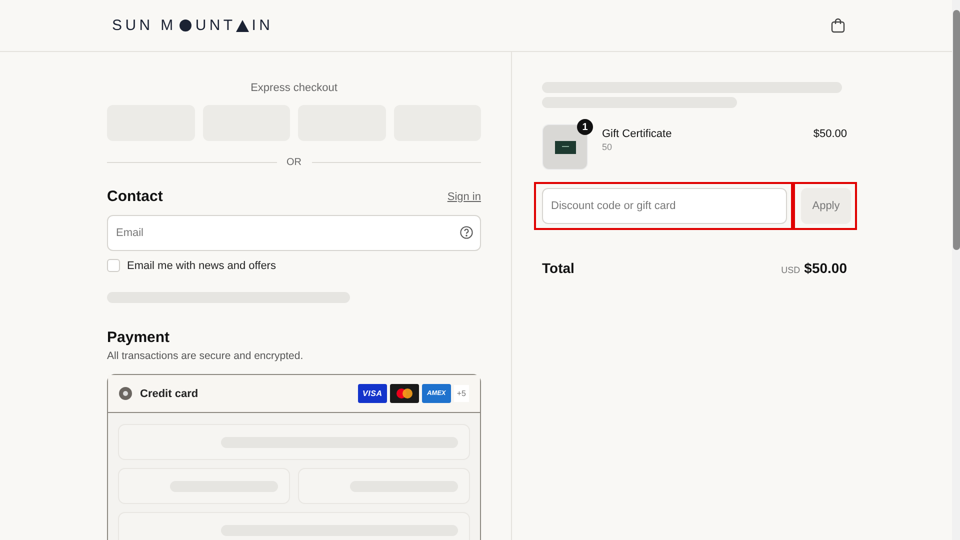 The height and width of the screenshot is (540, 960). What do you see at coordinates (138, 337) in the screenshot?
I see `payment-heading: Payment` at bounding box center [138, 337].